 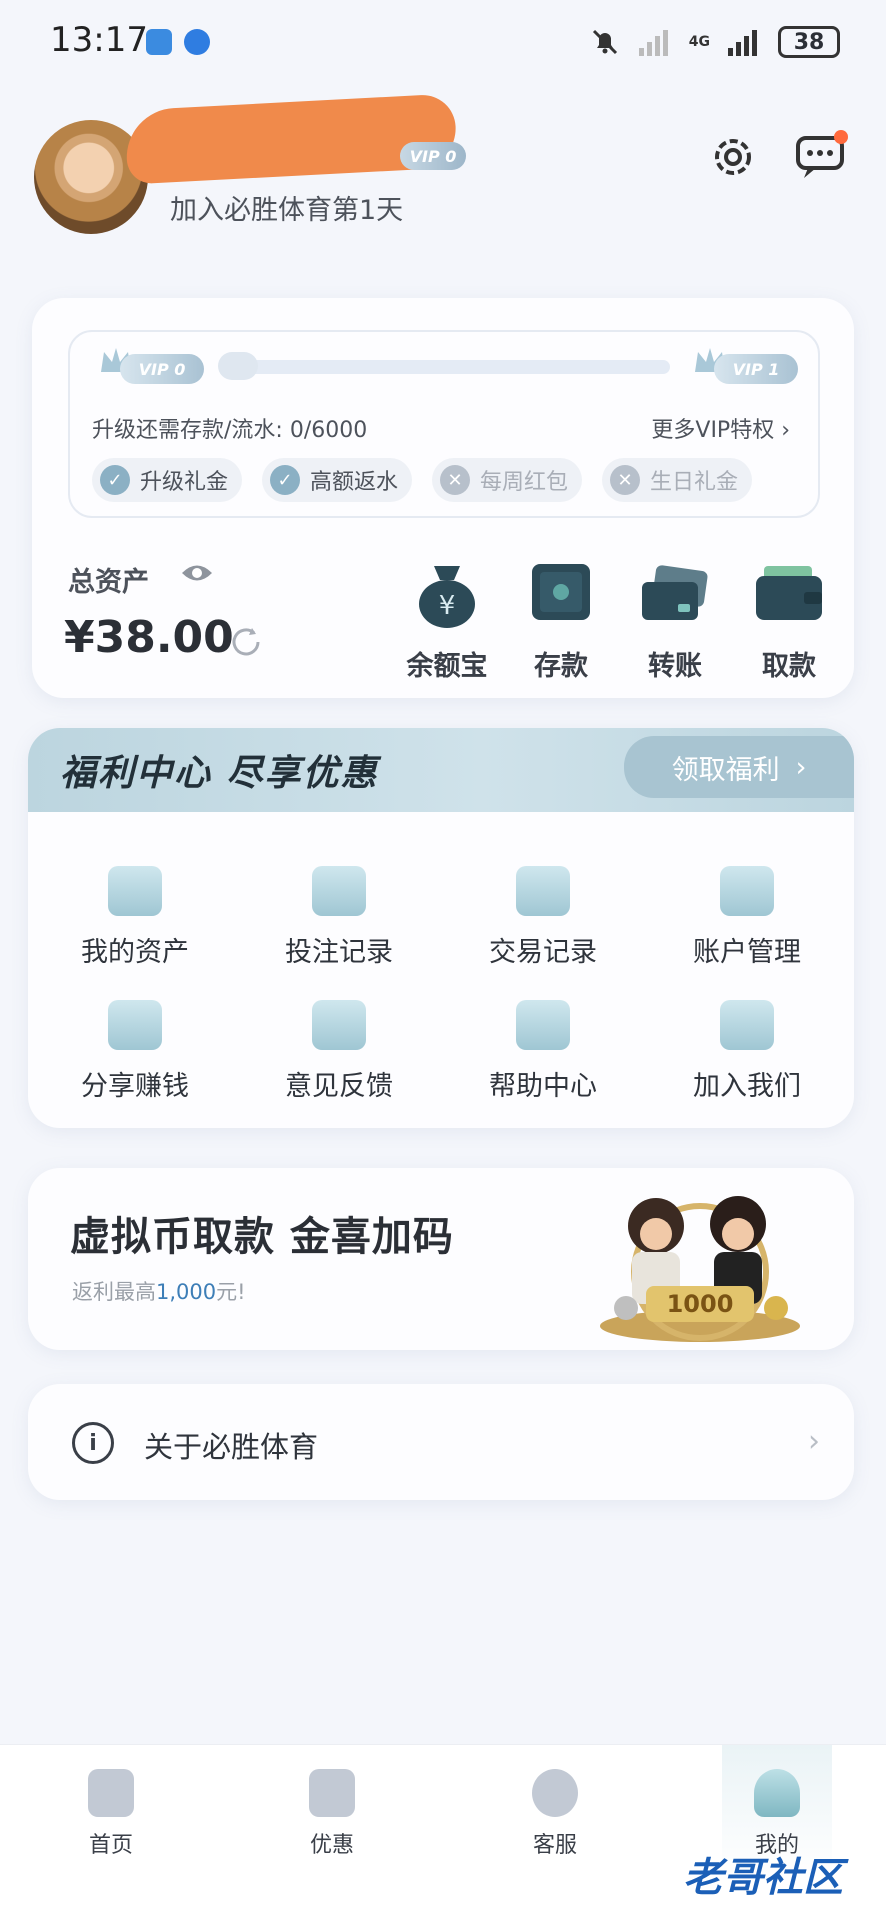 What do you see at coordinates (331, 1845) in the screenshot?
I see `nav-label: 优惠` at bounding box center [331, 1845].